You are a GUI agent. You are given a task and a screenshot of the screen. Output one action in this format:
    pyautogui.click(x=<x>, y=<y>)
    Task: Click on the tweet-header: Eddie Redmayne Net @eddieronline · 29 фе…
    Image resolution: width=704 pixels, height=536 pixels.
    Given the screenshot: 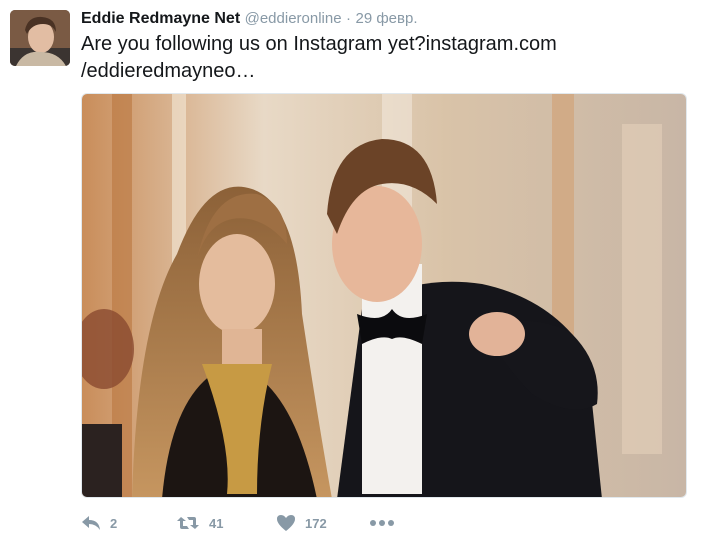 What is the action you would take?
    pyautogui.click(x=249, y=19)
    